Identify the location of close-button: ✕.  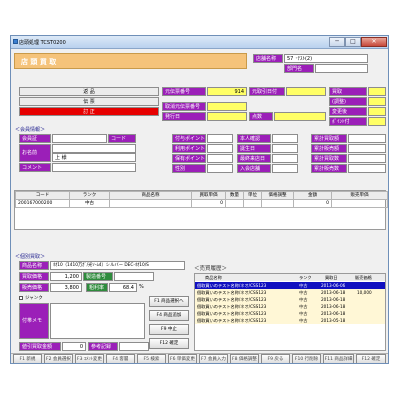
(374, 42).